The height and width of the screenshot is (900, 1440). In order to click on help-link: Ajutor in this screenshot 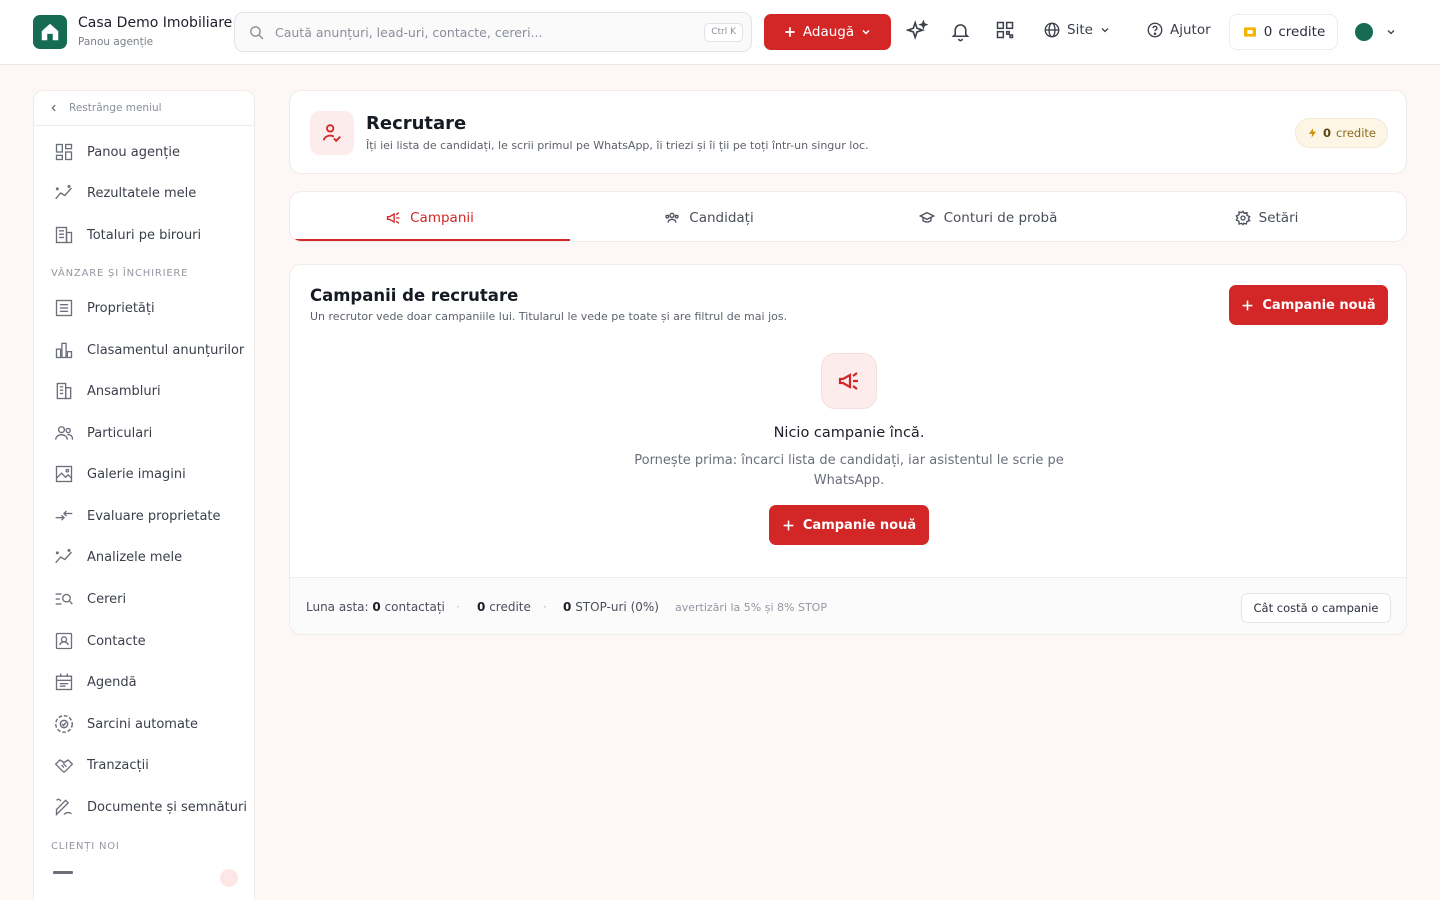, I will do `click(1178, 30)`.